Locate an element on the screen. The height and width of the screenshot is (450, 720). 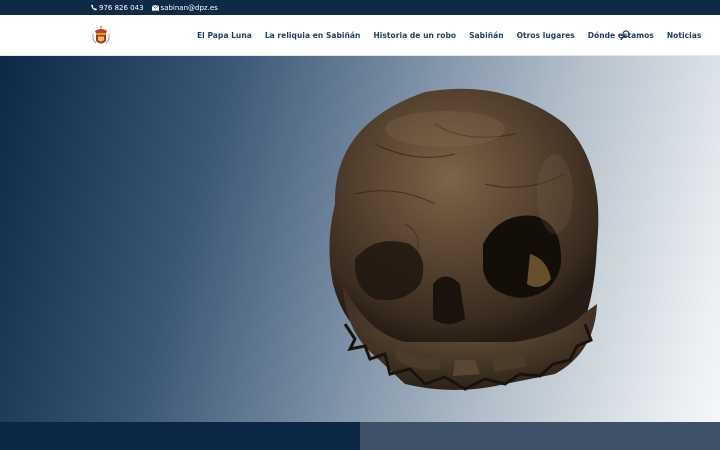
top-bar: 976 826 043 sabinan@dpz.es is located at coordinates (360, 7).